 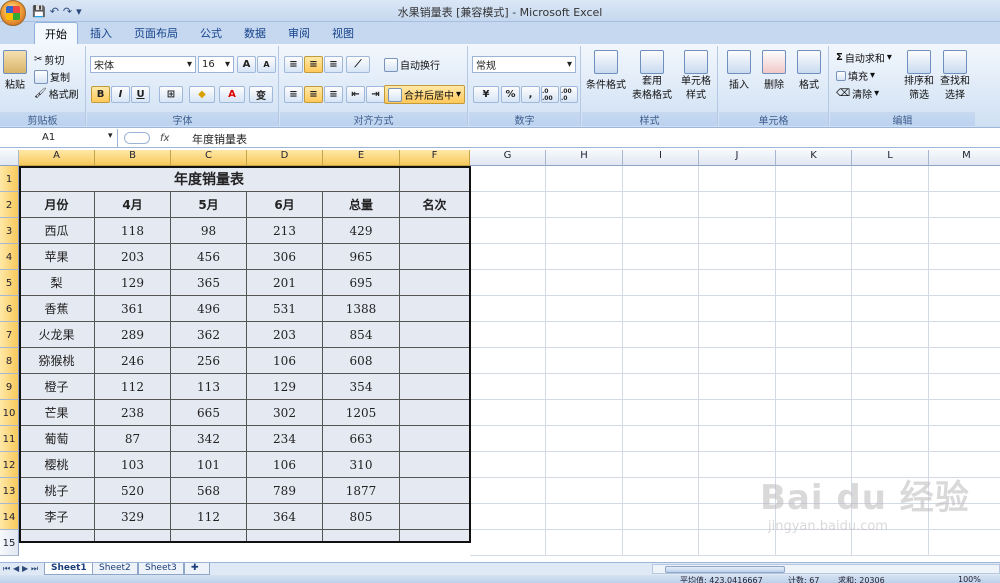 What do you see at coordinates (120, 94) in the screenshot?
I see `italic-button: I` at bounding box center [120, 94].